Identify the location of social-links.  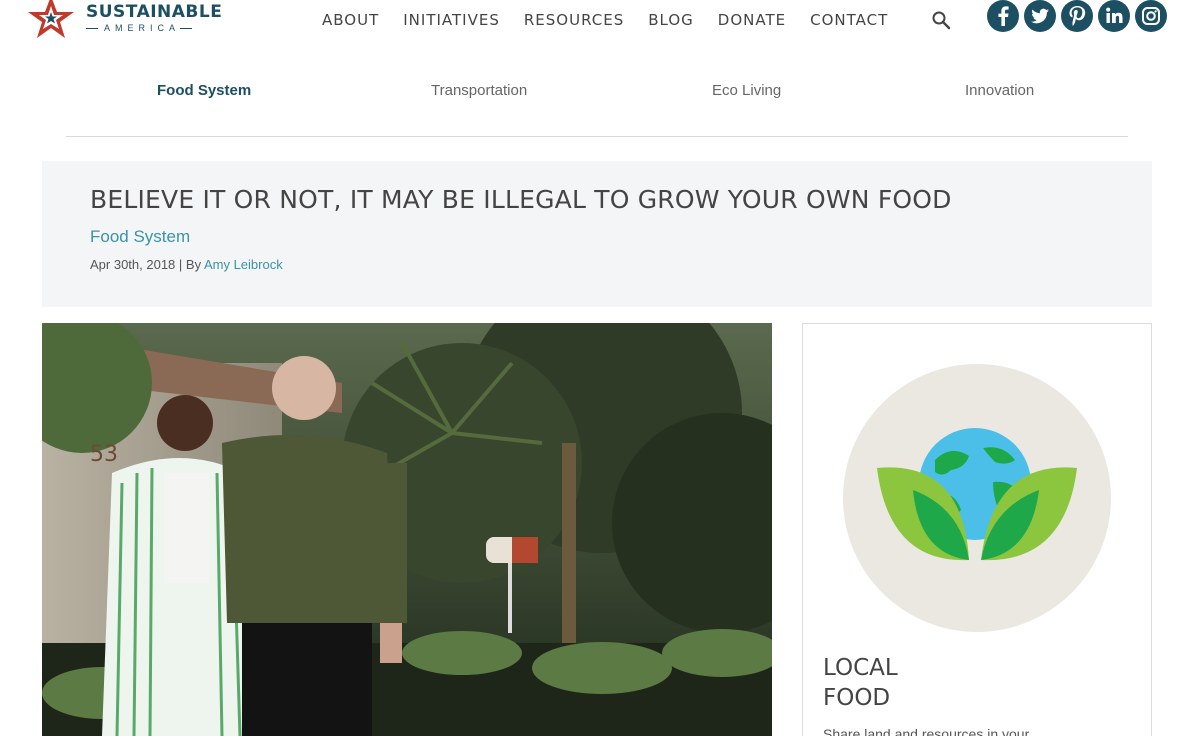
(1079, 16).